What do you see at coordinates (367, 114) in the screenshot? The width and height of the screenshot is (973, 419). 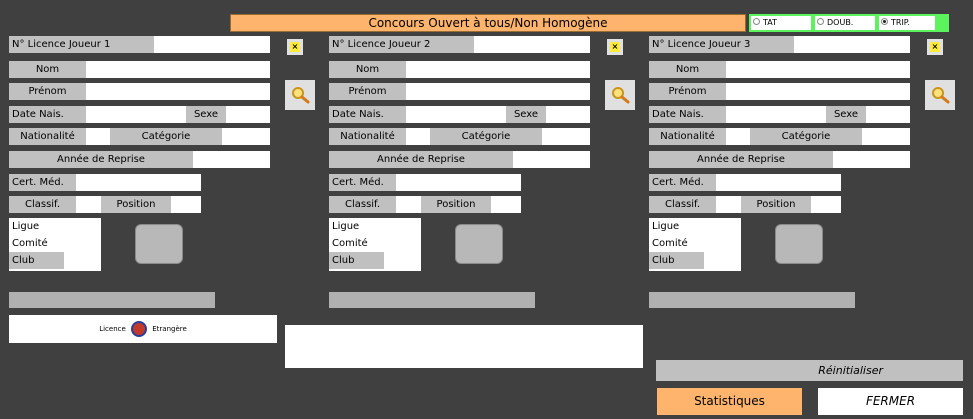 I see `date-nais-label-2: Date Nais.` at bounding box center [367, 114].